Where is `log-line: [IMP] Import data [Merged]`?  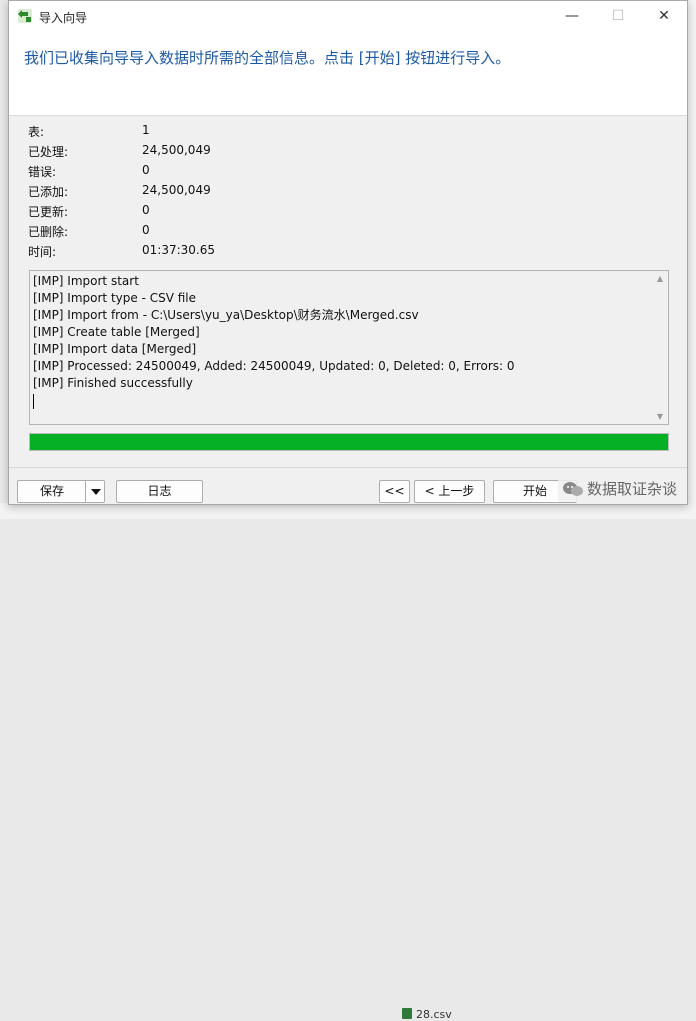 log-line: [IMP] Import data [Merged] is located at coordinates (115, 349).